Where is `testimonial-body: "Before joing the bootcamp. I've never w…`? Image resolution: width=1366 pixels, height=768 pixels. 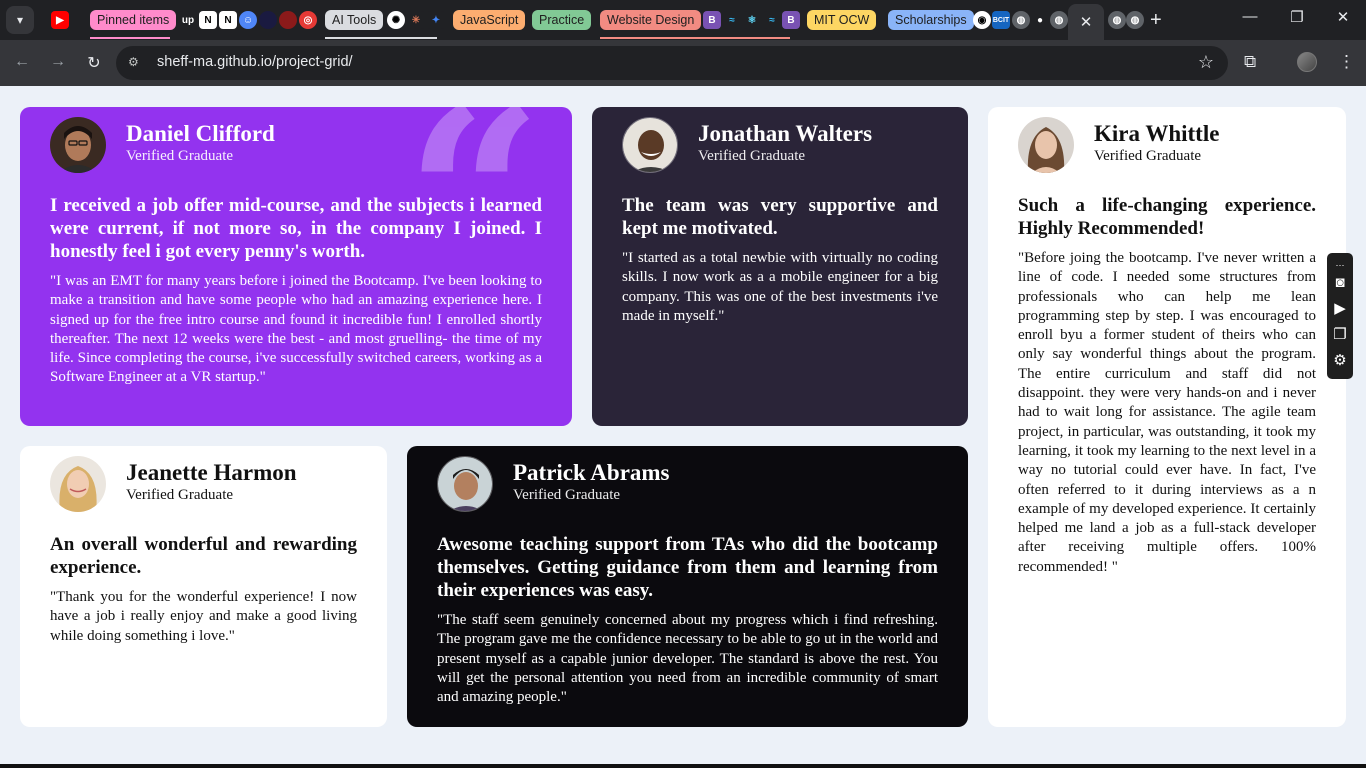 testimonial-body: "Before joing the bootcamp. I've never w… is located at coordinates (1167, 412).